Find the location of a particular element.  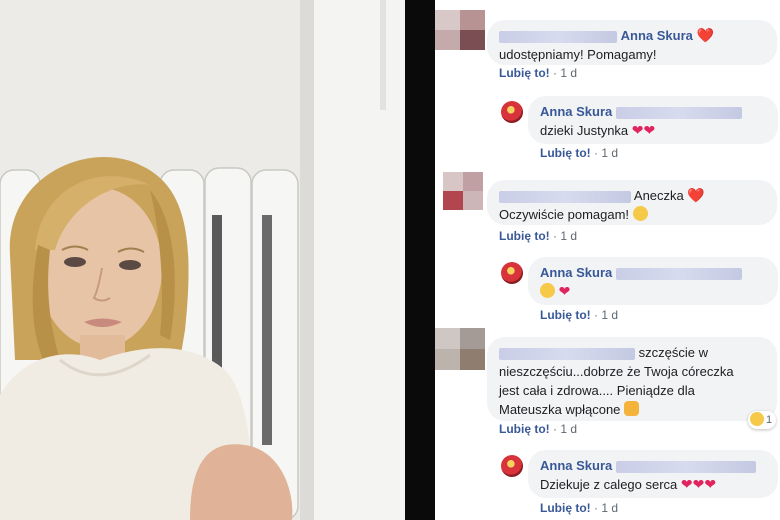

comment-text: Dziekuje z calego serca is located at coordinates (609, 484).